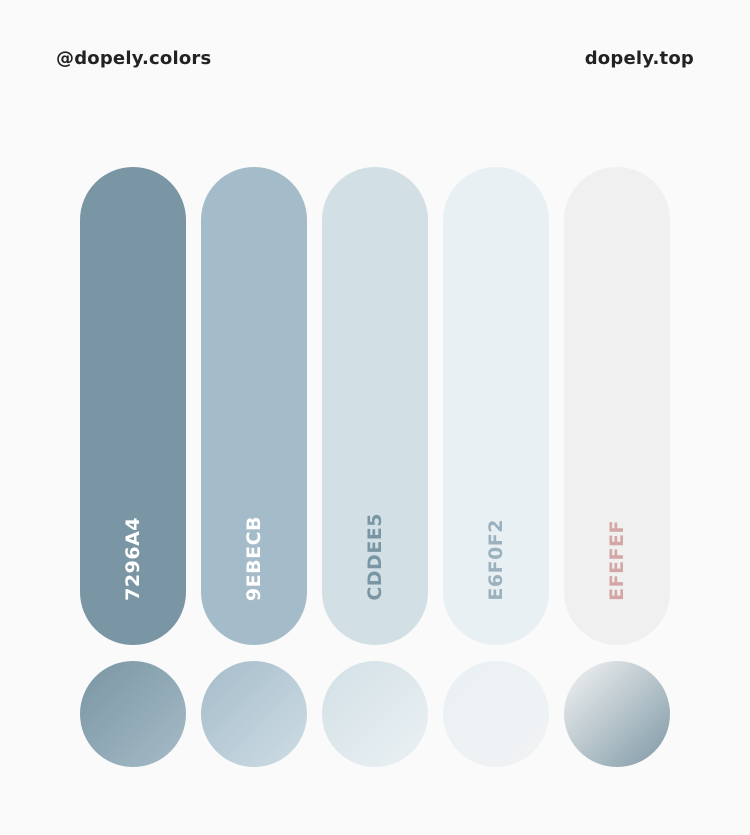 This screenshot has width=750, height=835. Describe the element at coordinates (134, 58) in the screenshot. I see `brand-handle: @dopely.colors` at that location.